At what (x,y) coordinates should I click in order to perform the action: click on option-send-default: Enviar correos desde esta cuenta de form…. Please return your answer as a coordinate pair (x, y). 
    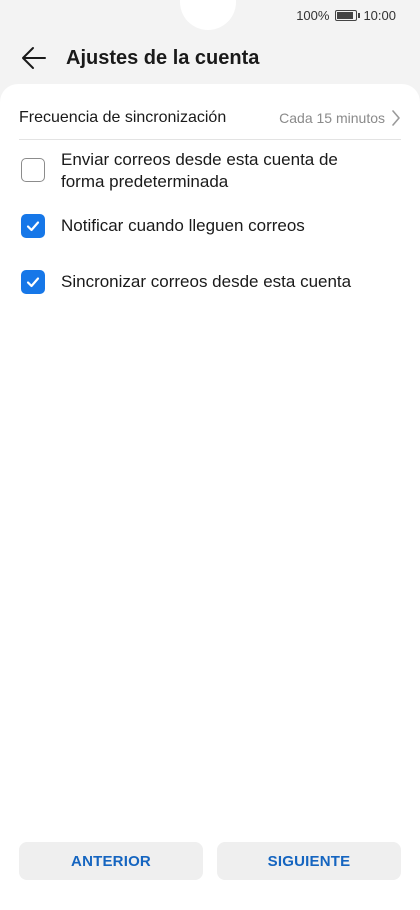
    Looking at the image, I should click on (211, 171).